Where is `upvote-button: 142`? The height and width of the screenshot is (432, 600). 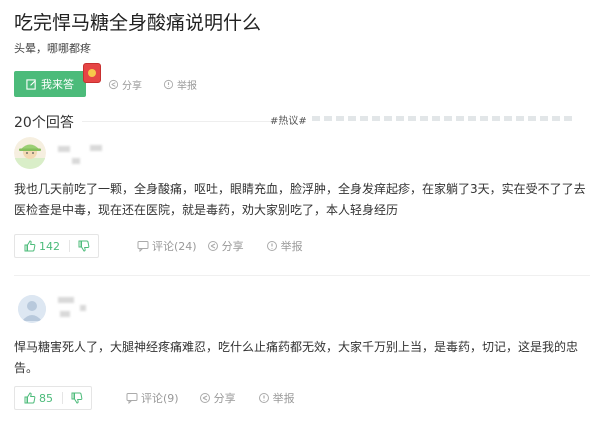 upvote-button: 142 is located at coordinates (42, 246).